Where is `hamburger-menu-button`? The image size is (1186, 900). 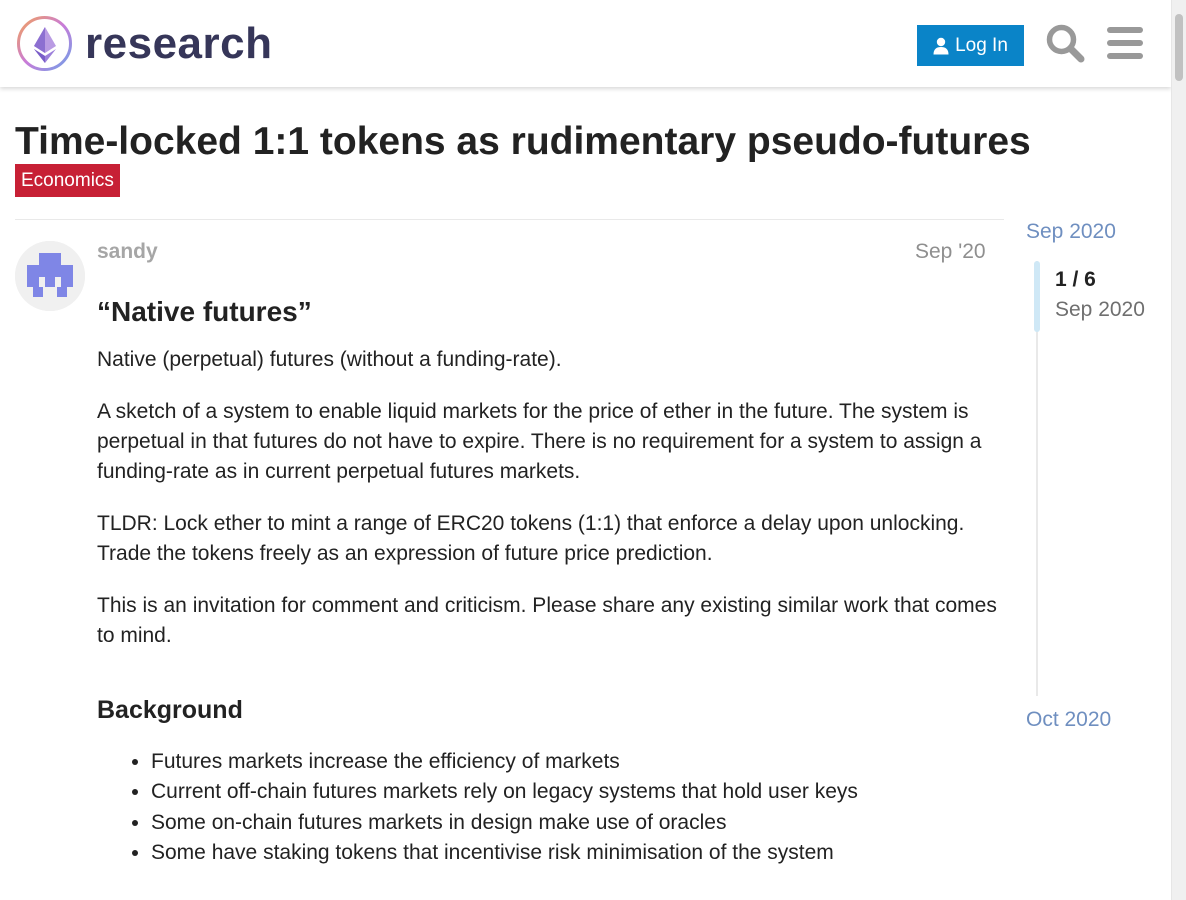 hamburger-menu-button is located at coordinates (1125, 43).